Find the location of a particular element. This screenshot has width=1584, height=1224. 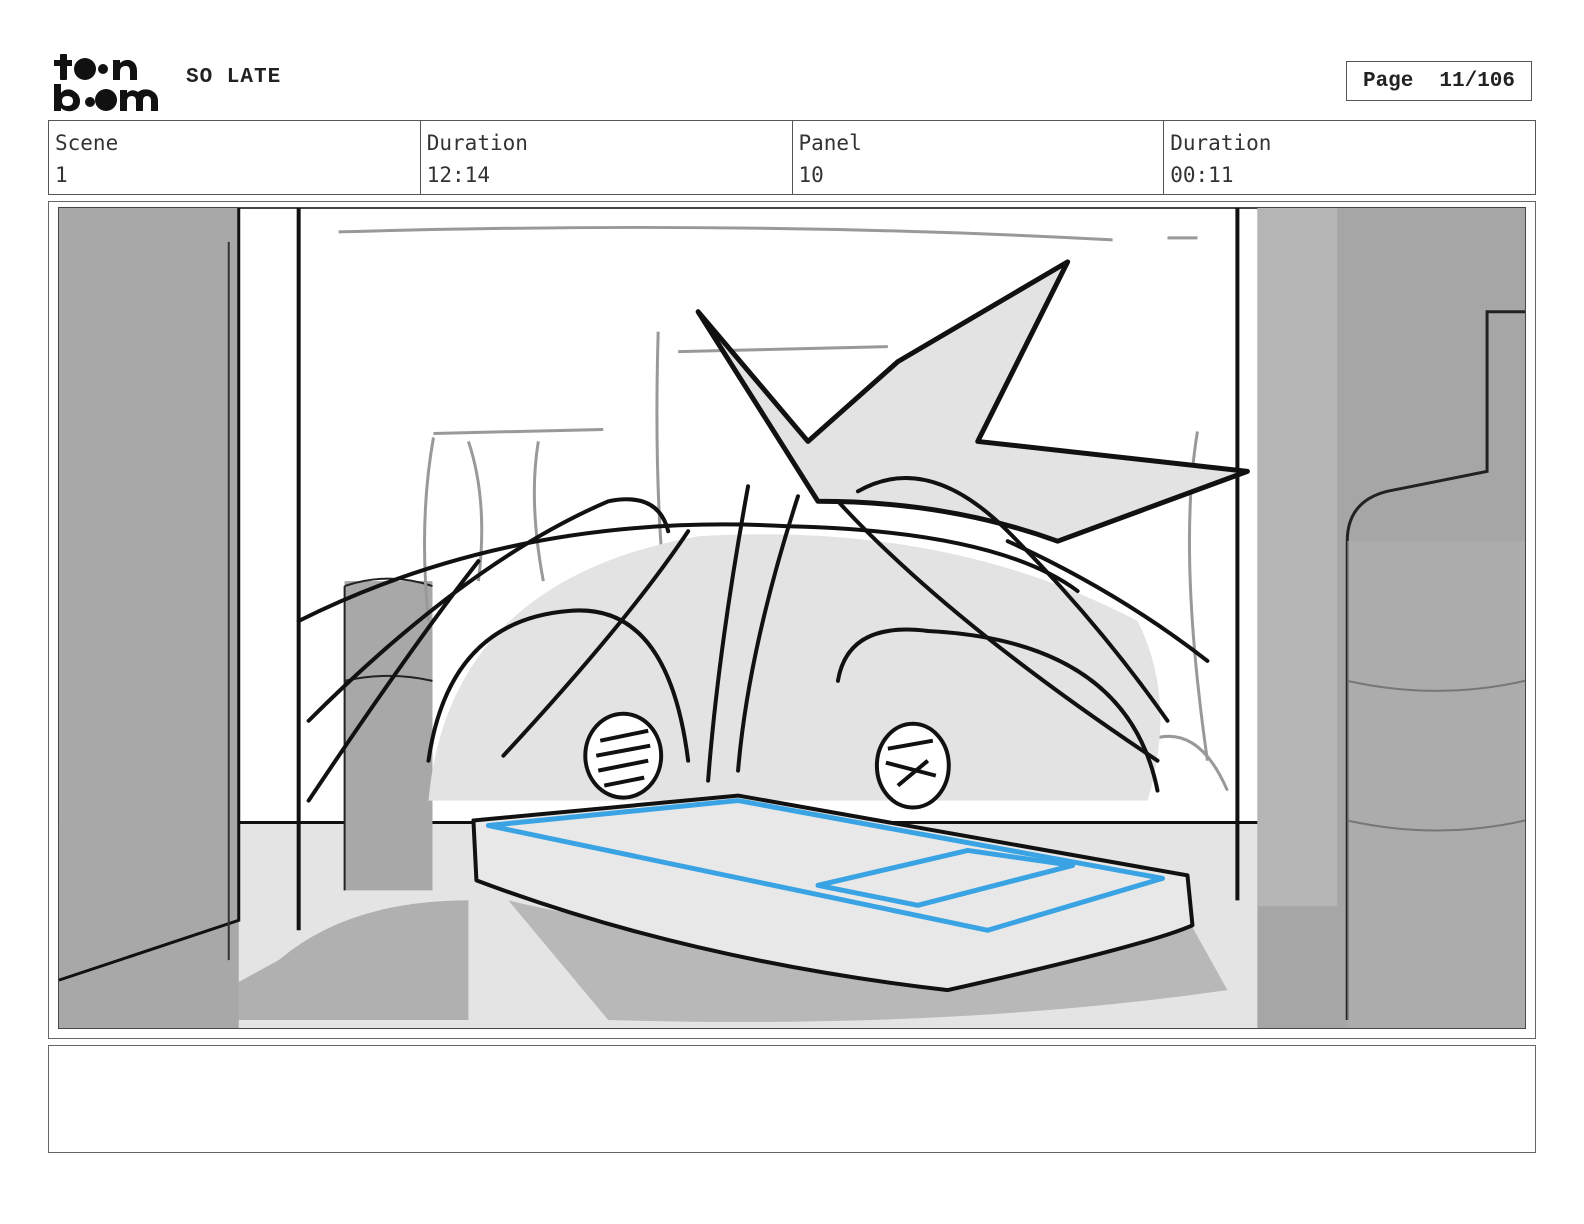

page-indicator: Page 11/106 is located at coordinates (1439, 81).